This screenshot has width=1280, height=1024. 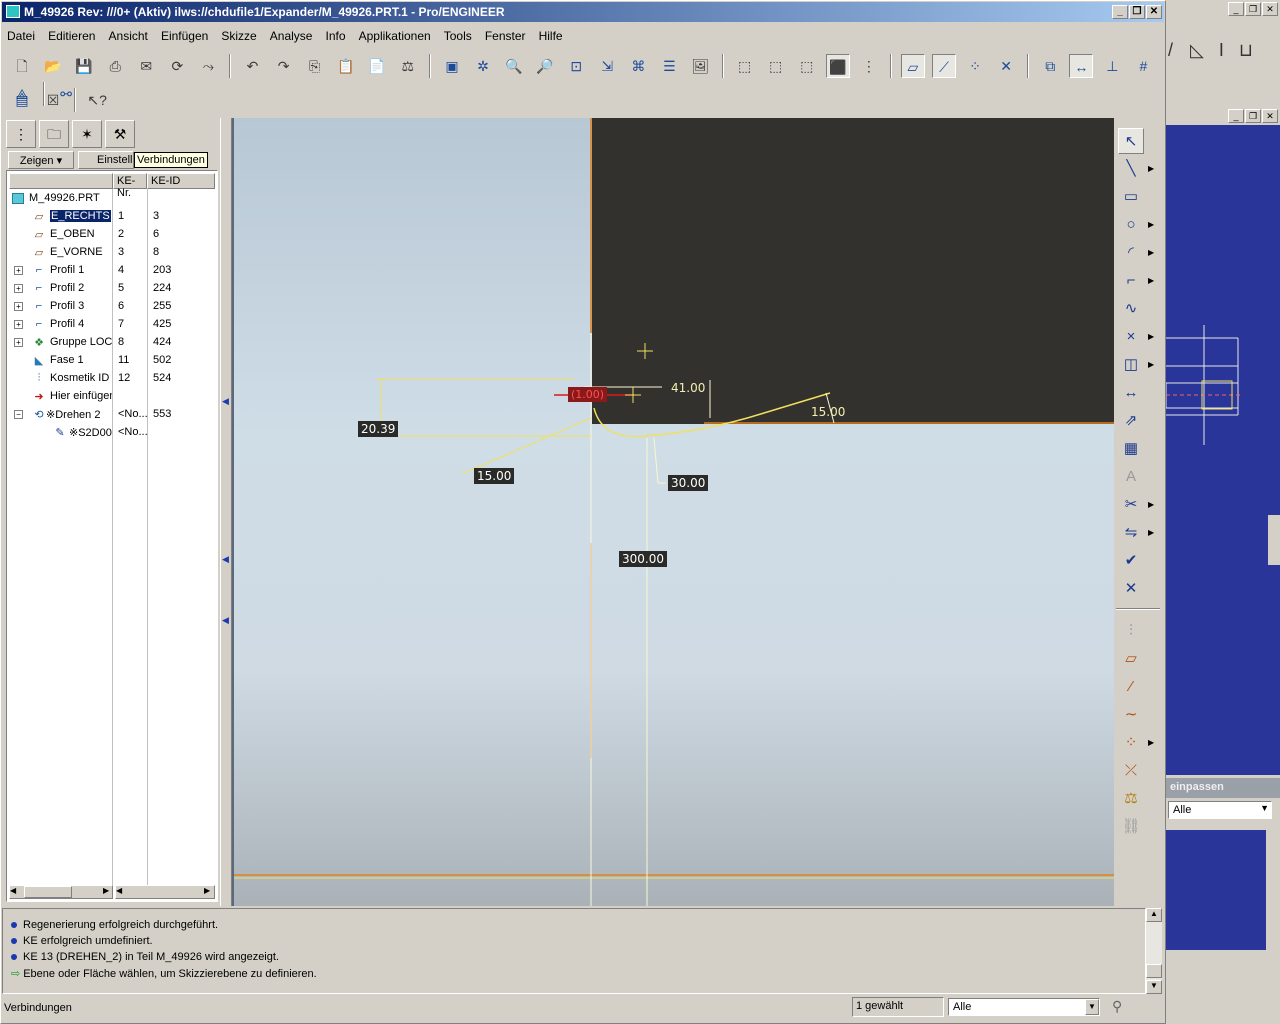 What do you see at coordinates (1236, 9) in the screenshot?
I see `bg-minimize-button: _` at bounding box center [1236, 9].